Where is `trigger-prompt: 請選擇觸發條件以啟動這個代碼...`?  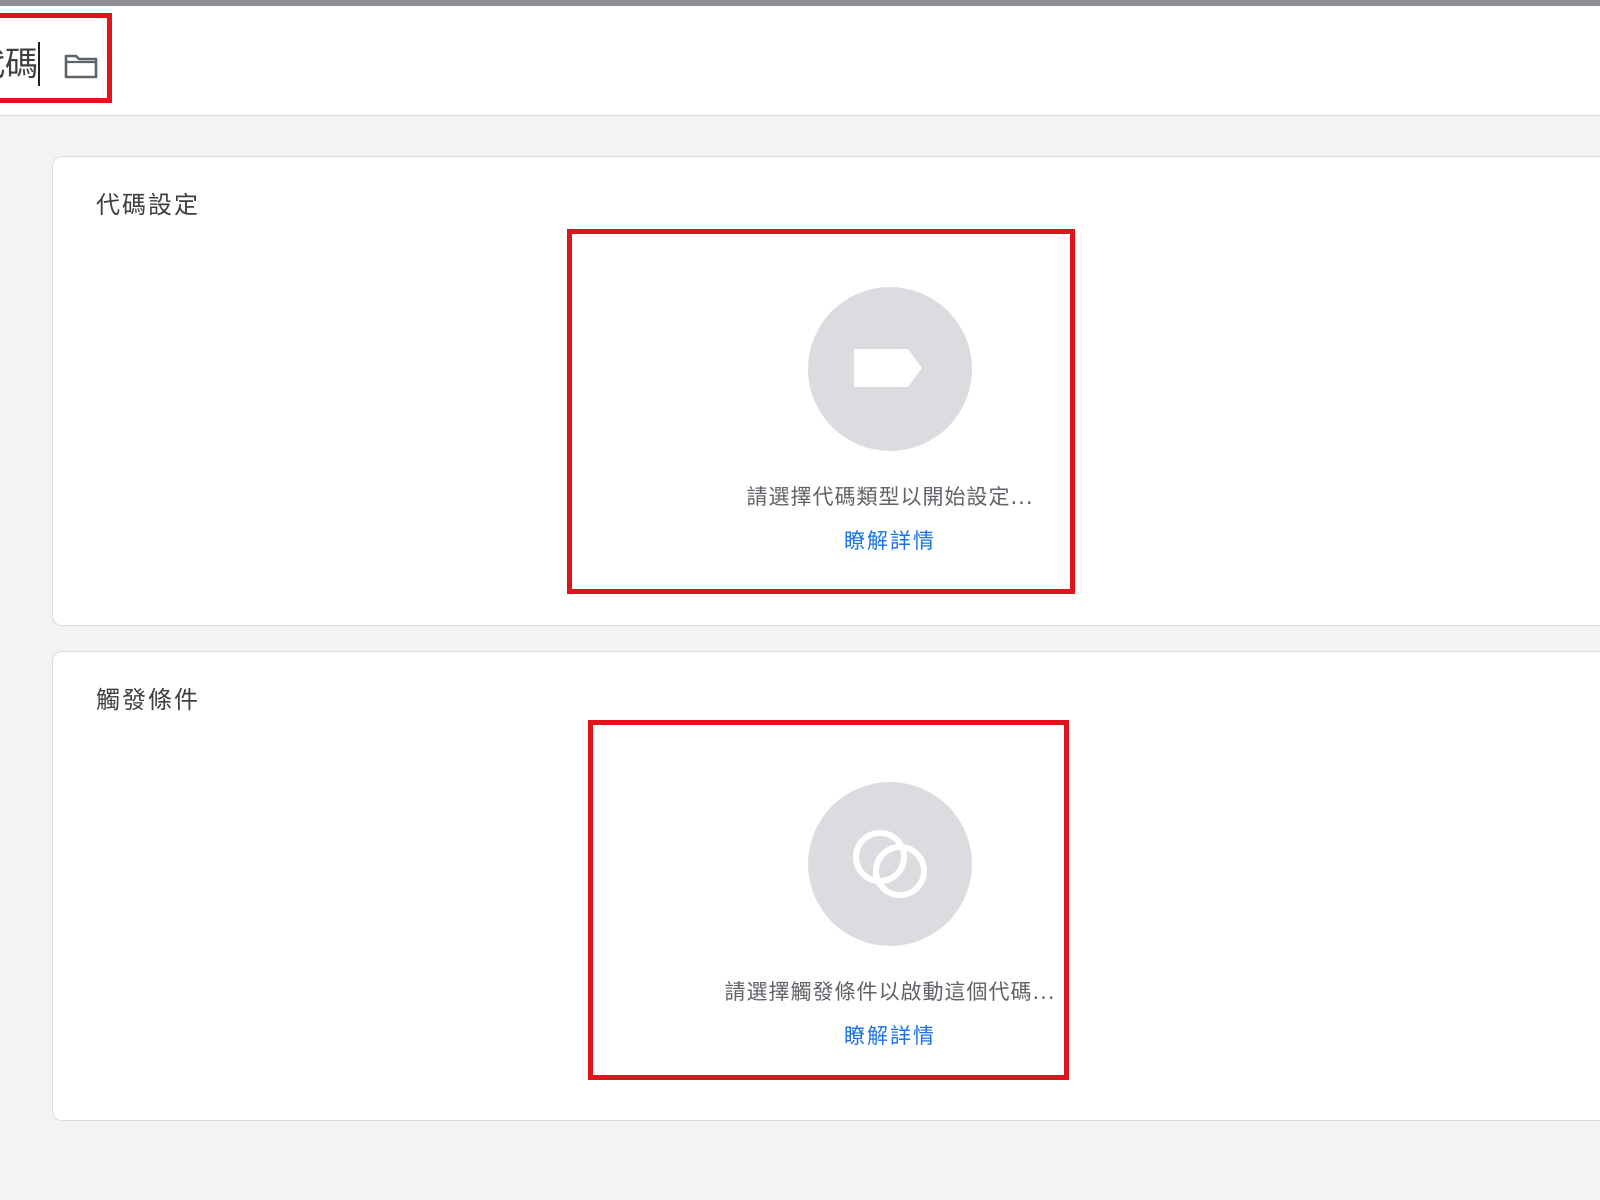
trigger-prompt: 請選擇觸發條件以啟動這個代碼... is located at coordinates (890, 992).